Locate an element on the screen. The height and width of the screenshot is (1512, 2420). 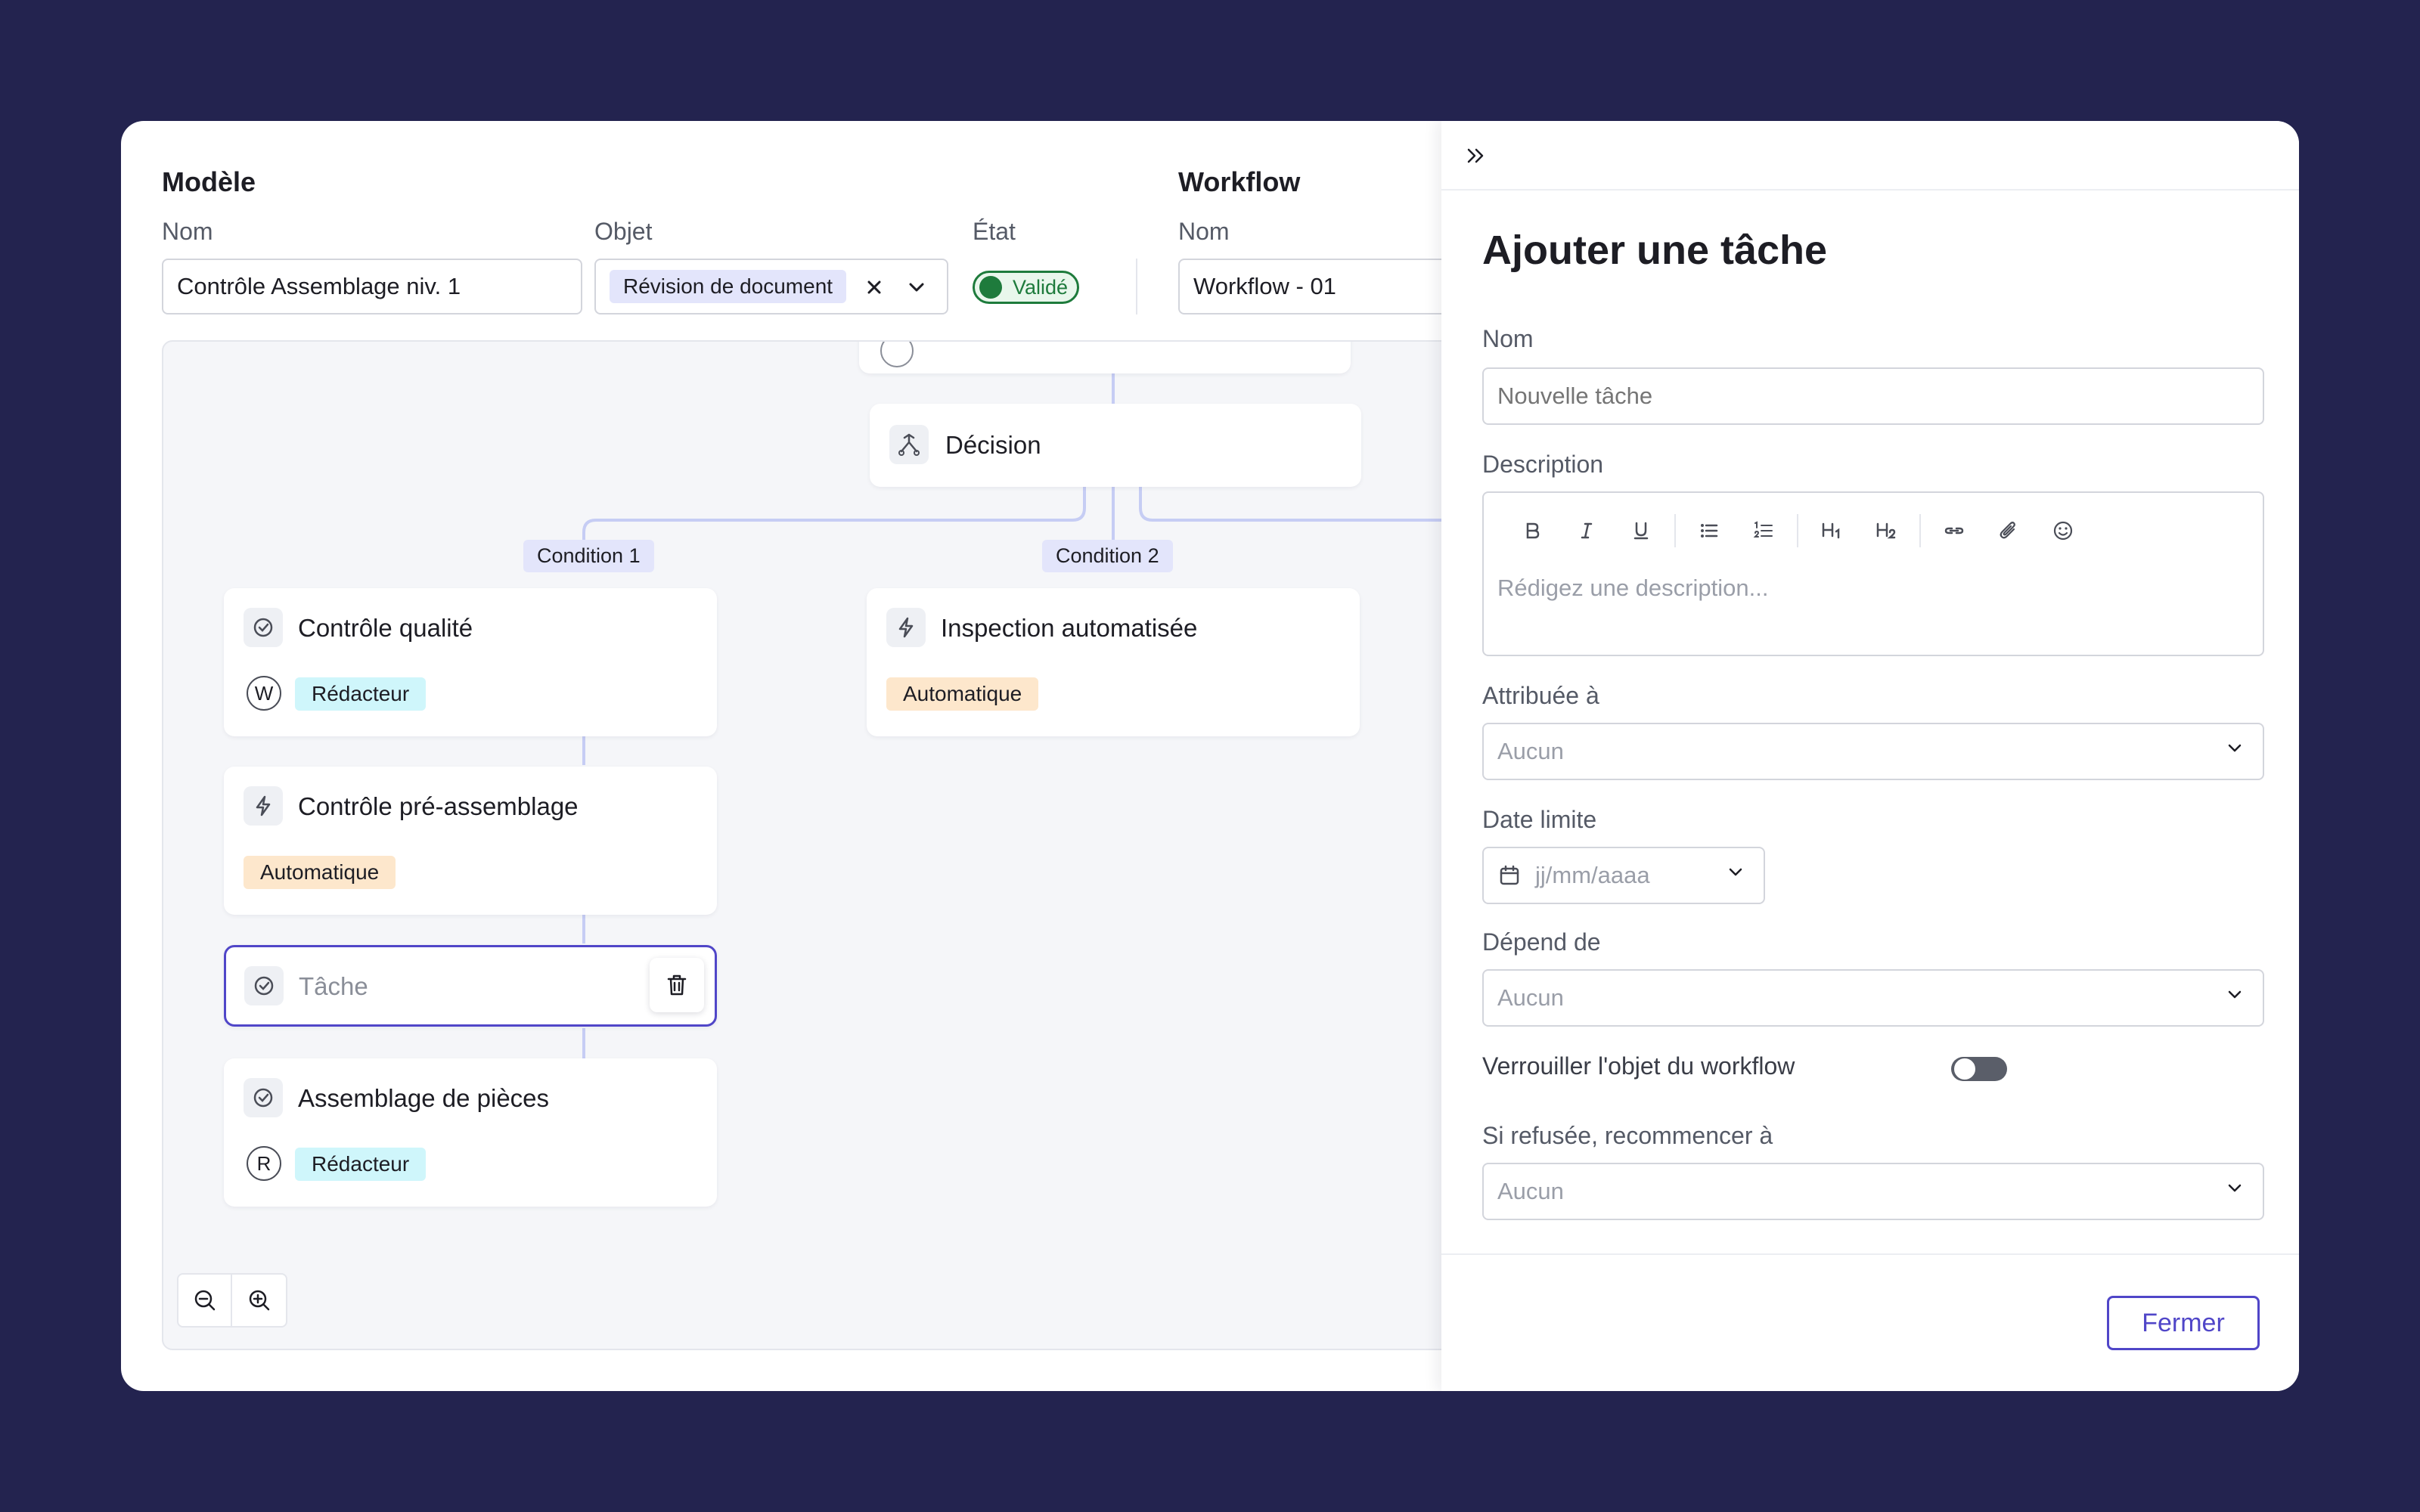
link-button is located at coordinates (1954, 531).